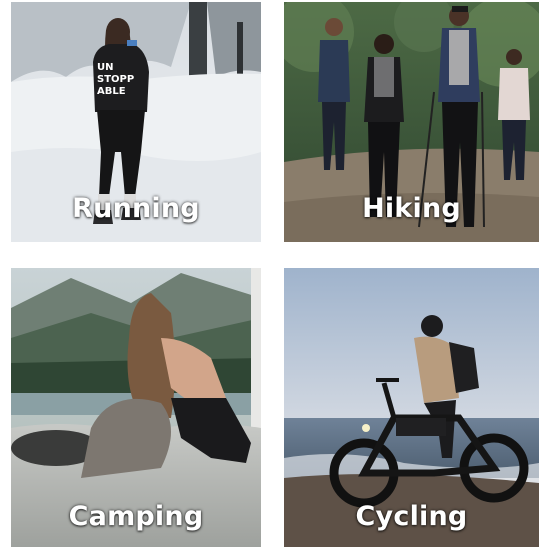  Describe the element at coordinates (411, 516) in the screenshot. I see `cycling-label: Cycling` at that location.